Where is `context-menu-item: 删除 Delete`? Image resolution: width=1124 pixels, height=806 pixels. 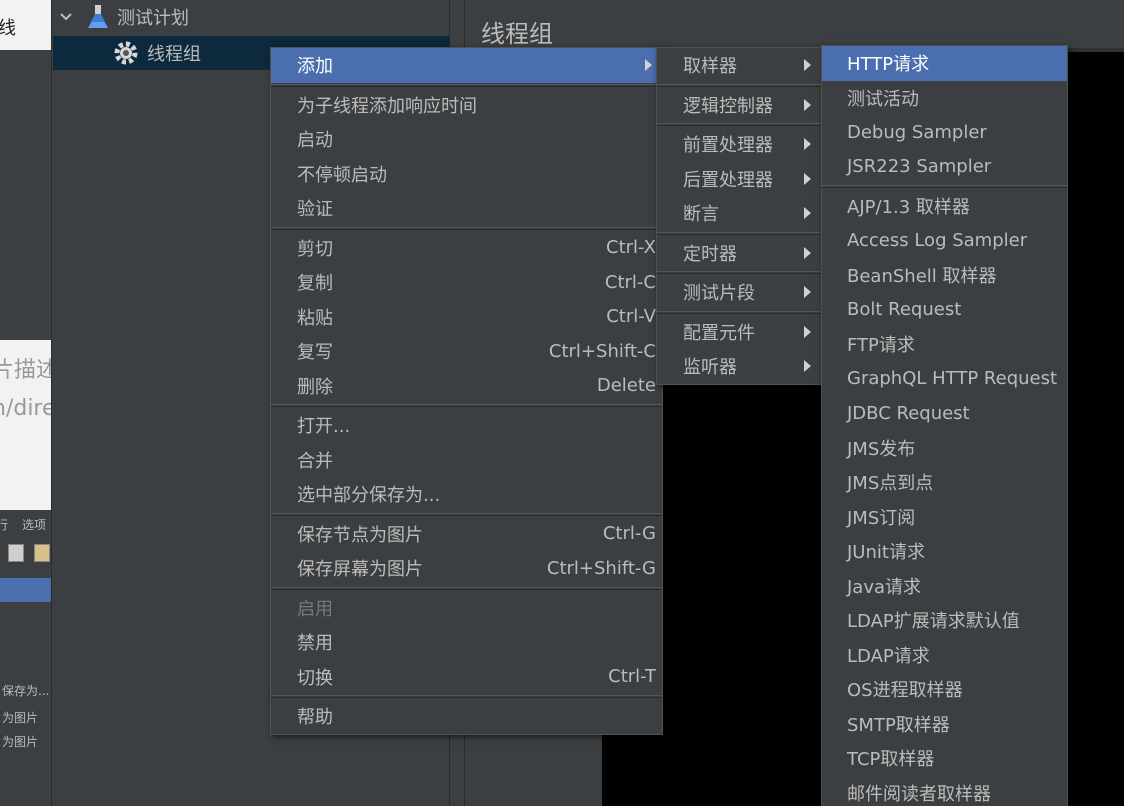
context-menu-item: 删除 Delete is located at coordinates (466, 386).